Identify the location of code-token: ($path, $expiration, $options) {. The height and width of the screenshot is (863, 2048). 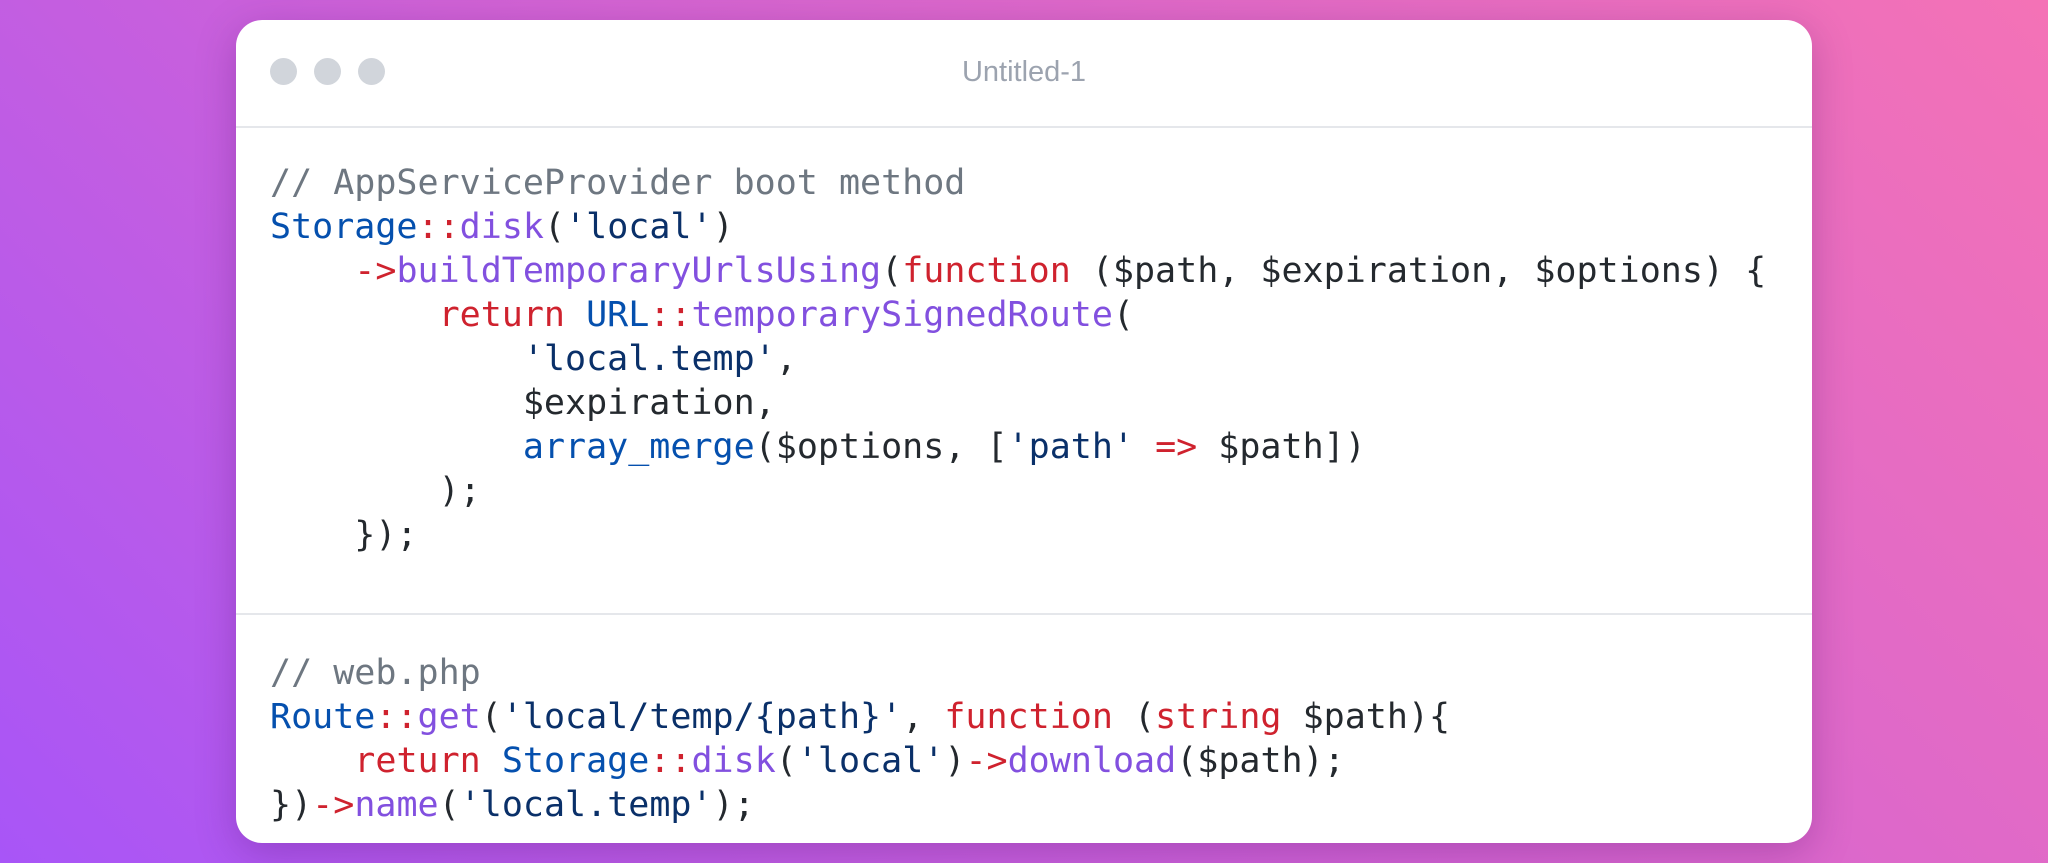
(1418, 271).